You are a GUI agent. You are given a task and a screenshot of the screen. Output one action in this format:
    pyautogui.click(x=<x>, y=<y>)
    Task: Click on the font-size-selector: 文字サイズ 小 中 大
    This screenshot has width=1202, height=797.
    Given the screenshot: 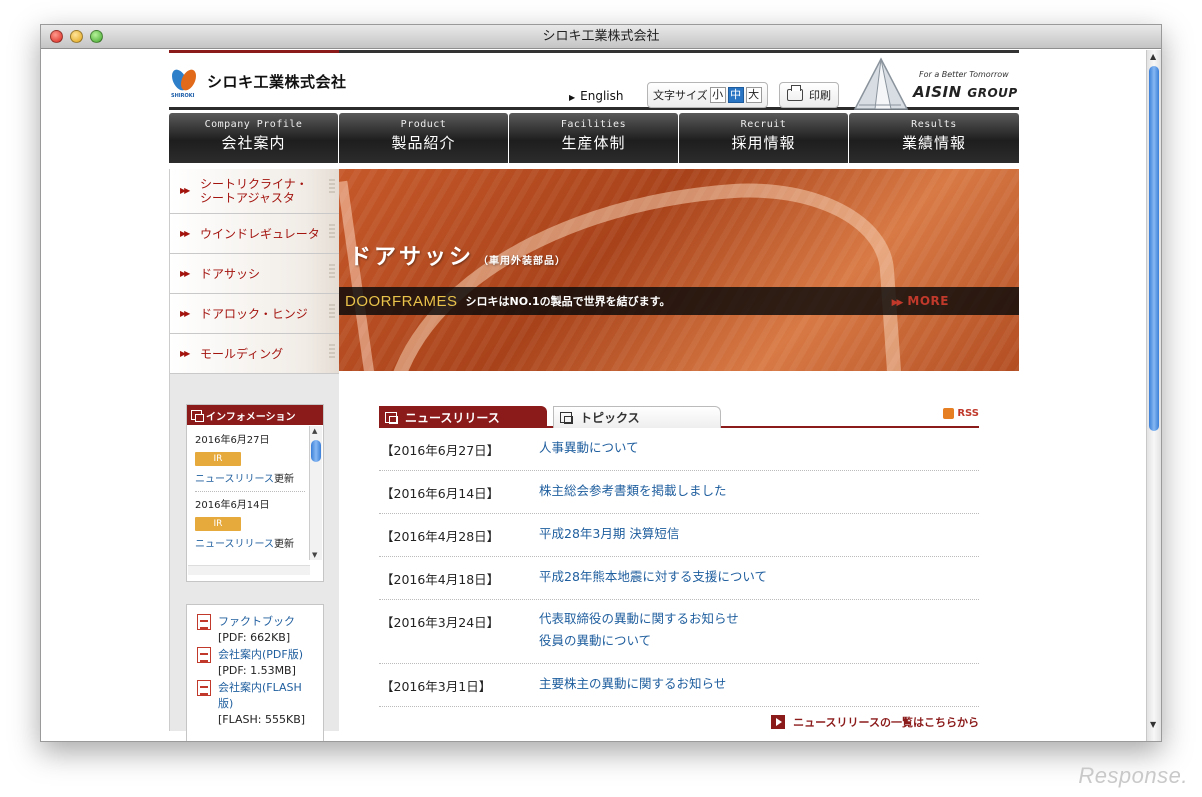 What is the action you would take?
    pyautogui.click(x=707, y=95)
    